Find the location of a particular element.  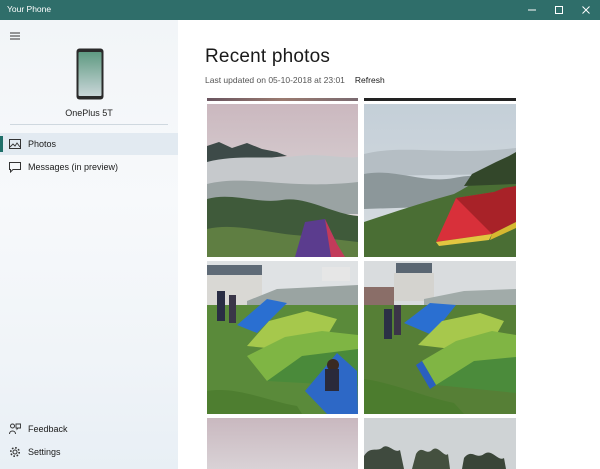

sidebar-item-feedback: Feedback is located at coordinates (89, 429).